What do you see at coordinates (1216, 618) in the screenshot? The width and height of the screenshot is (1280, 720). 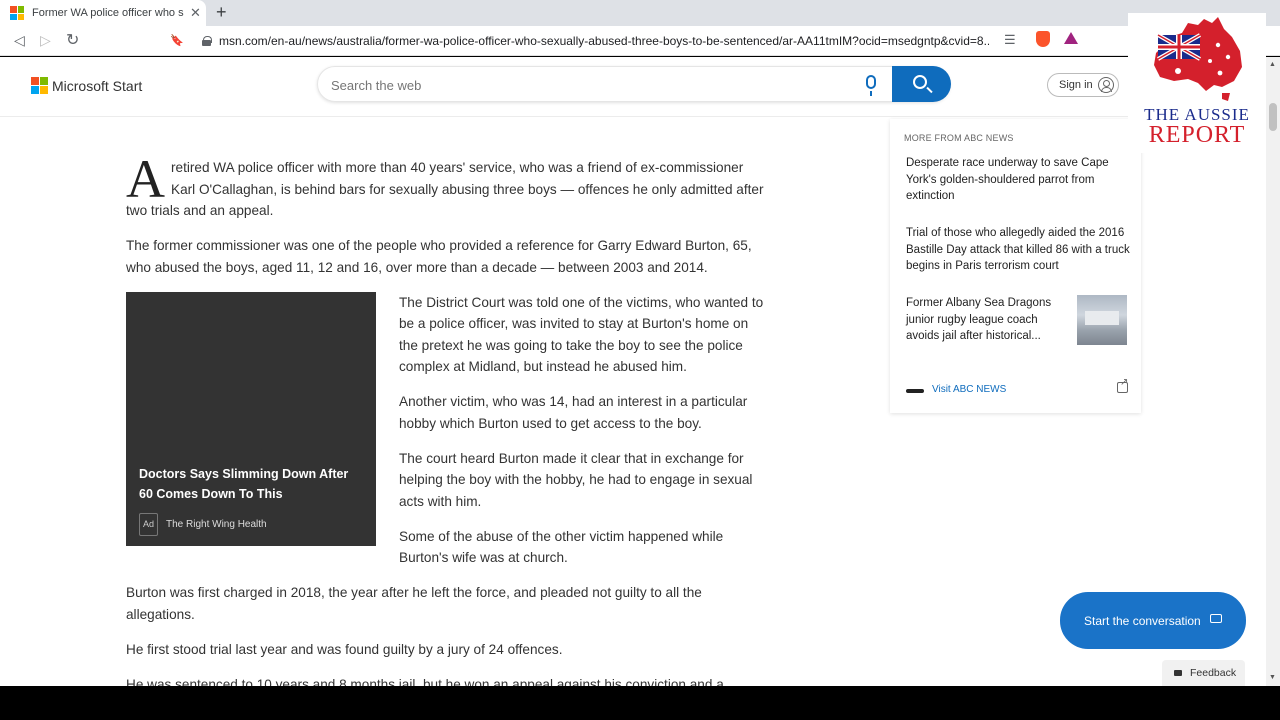 I see `chat-bubble-icon` at bounding box center [1216, 618].